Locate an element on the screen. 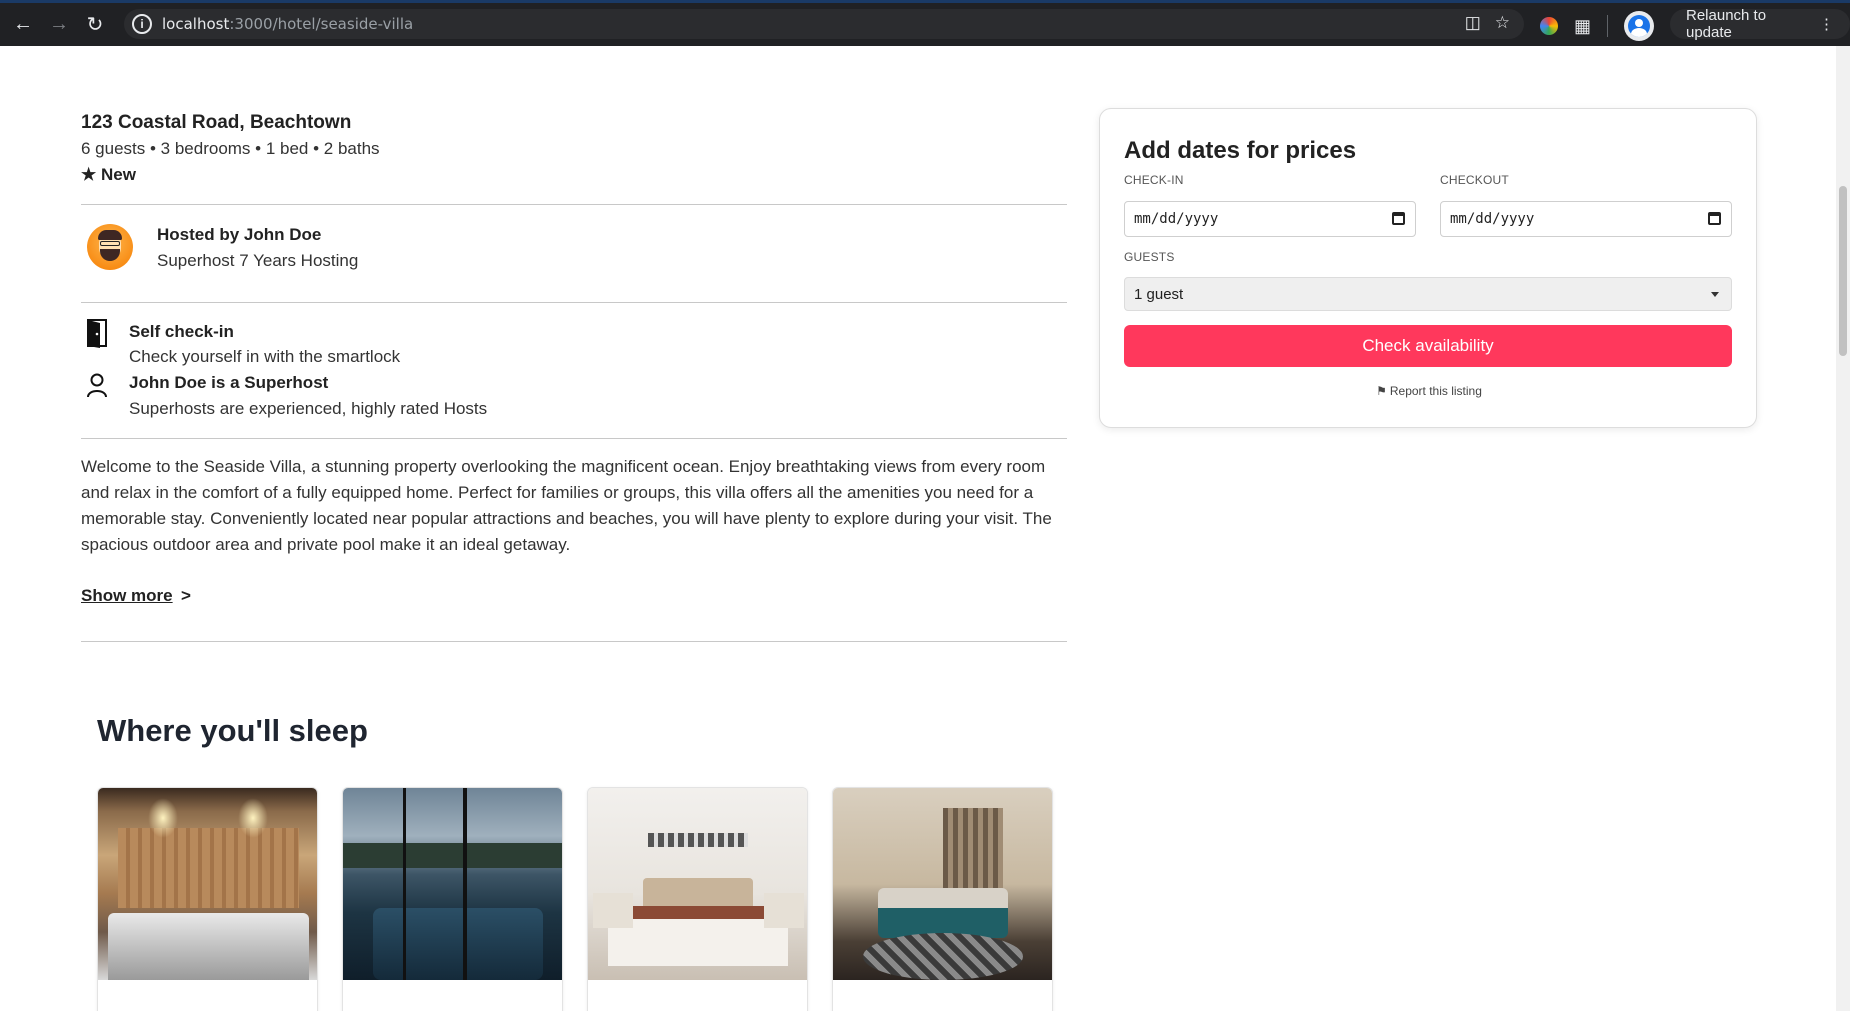 The image size is (1850, 1011). relaunch-label: Relaunch to update is located at coordinates (1726, 24).